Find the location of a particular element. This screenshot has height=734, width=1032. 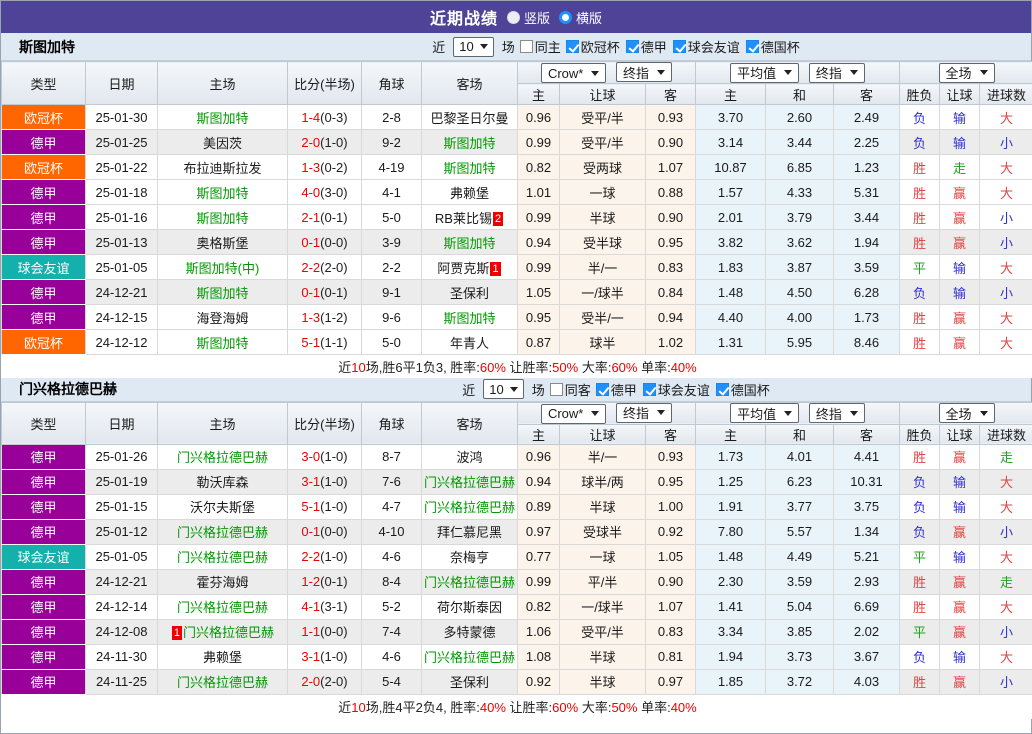

corner-count: 4-6 is located at coordinates (391, 656).